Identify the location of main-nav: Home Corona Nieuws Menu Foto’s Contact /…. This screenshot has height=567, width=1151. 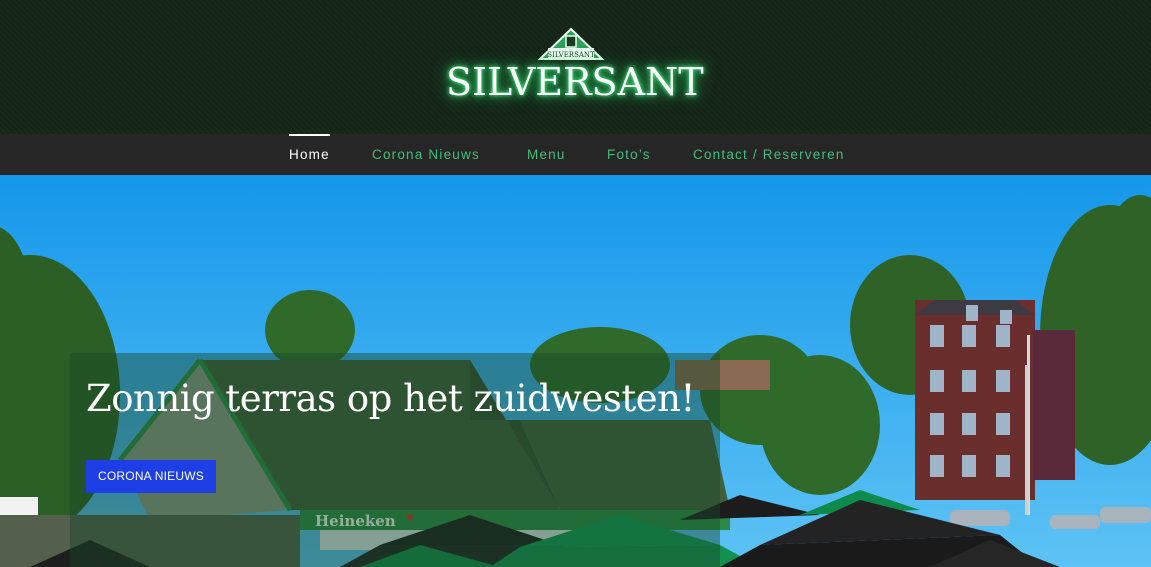
(575, 154).